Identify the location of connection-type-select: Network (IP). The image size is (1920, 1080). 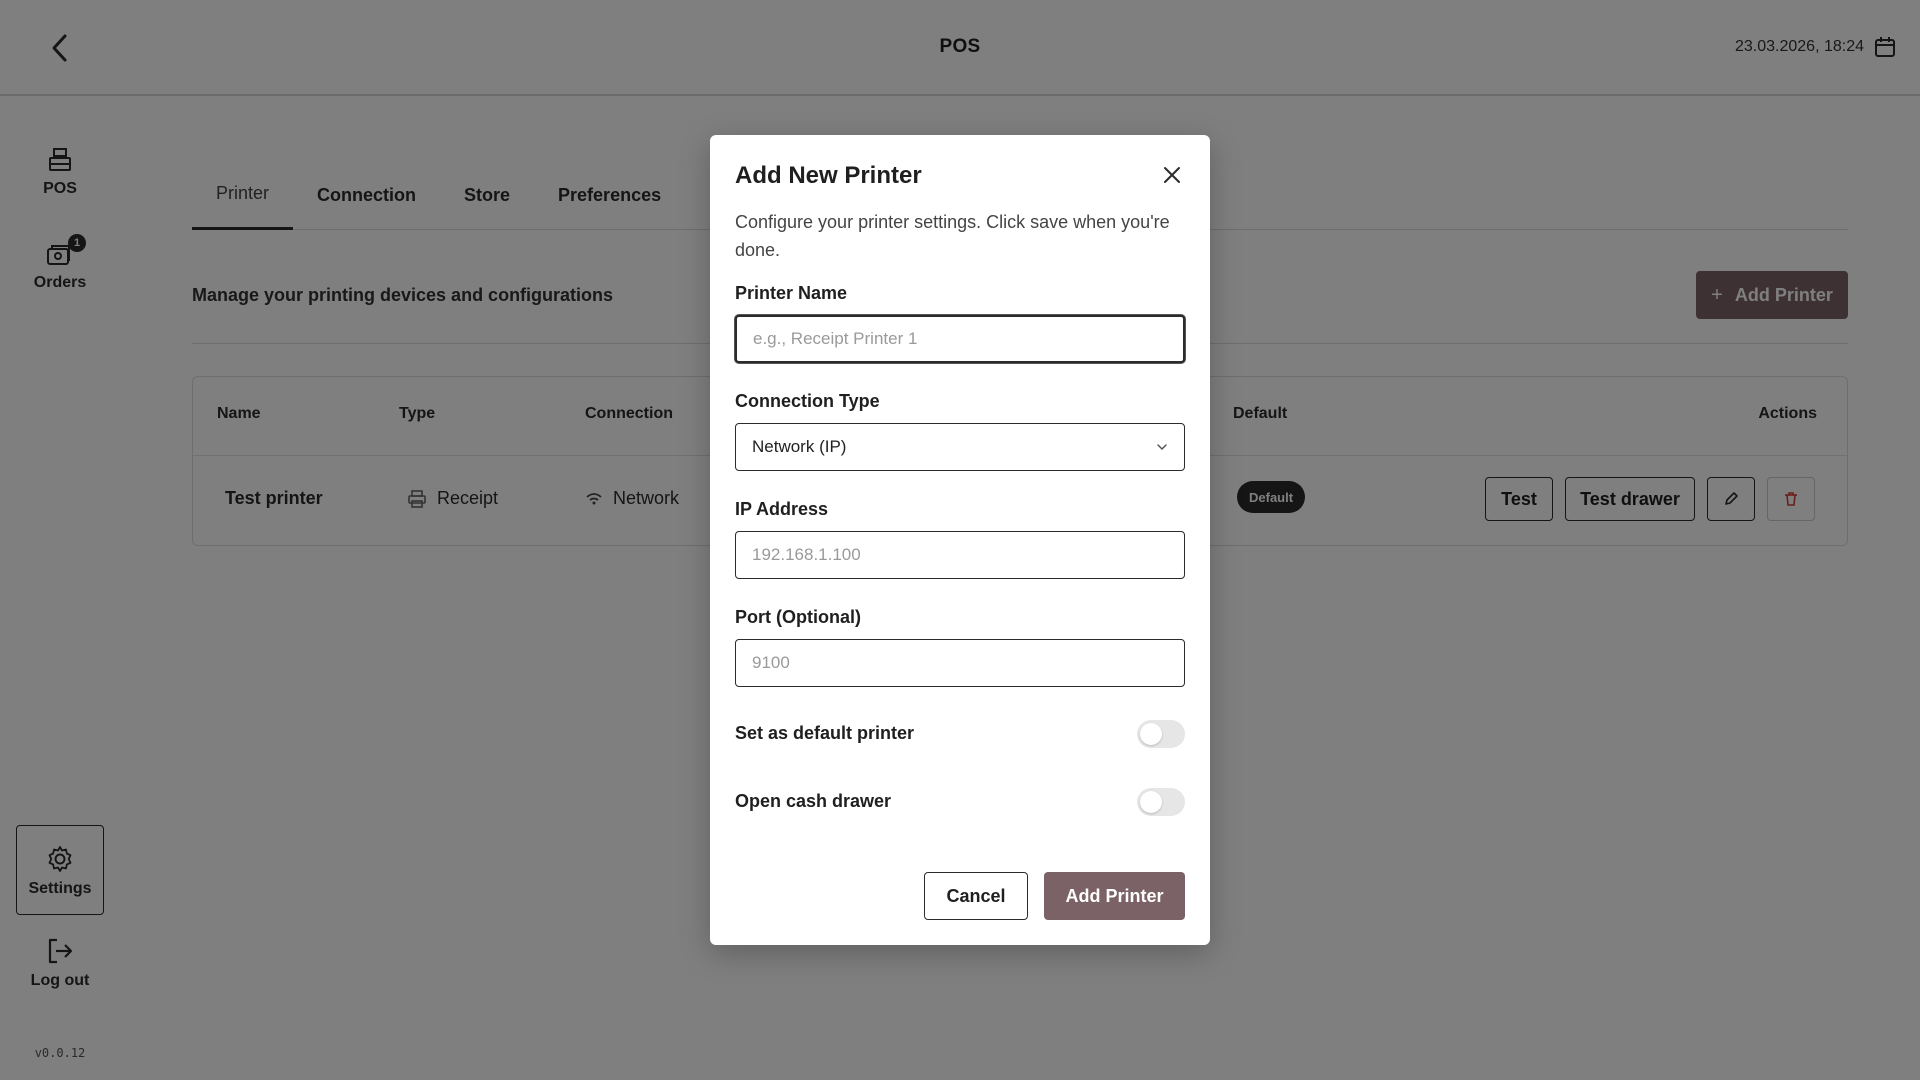
(960, 447).